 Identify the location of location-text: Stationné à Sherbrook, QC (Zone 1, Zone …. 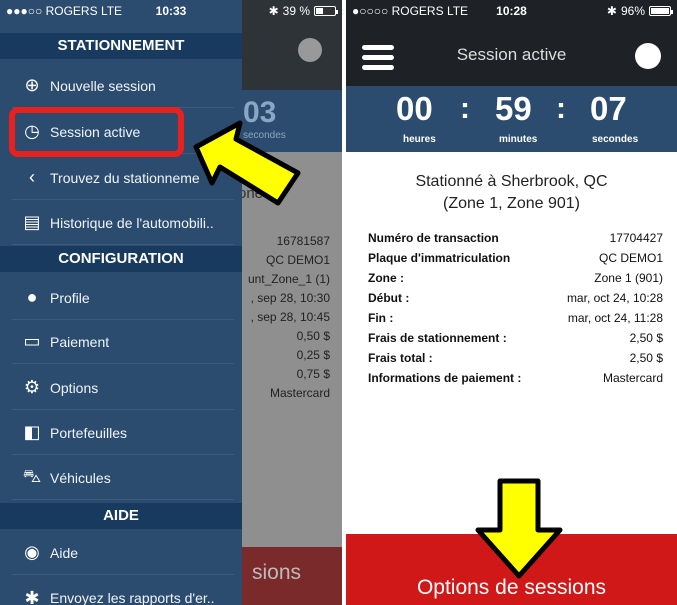
(511, 193).